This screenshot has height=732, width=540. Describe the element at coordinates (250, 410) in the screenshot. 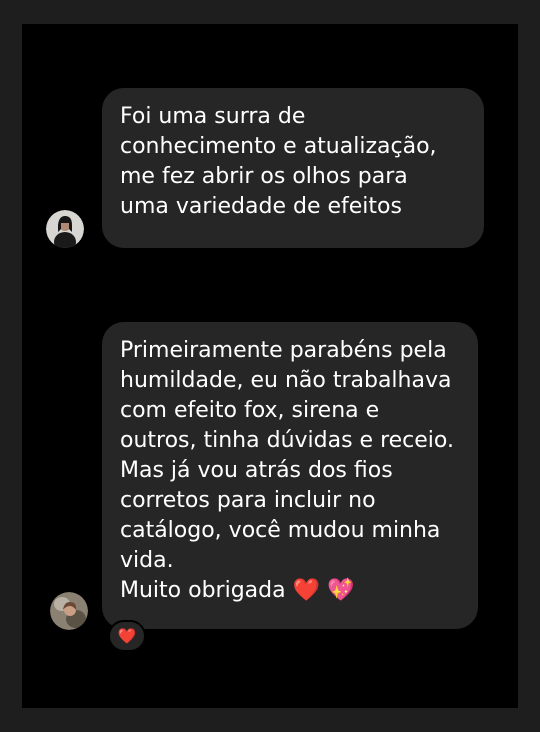

I see `message-text-line: com efeito fox, sirena e` at that location.